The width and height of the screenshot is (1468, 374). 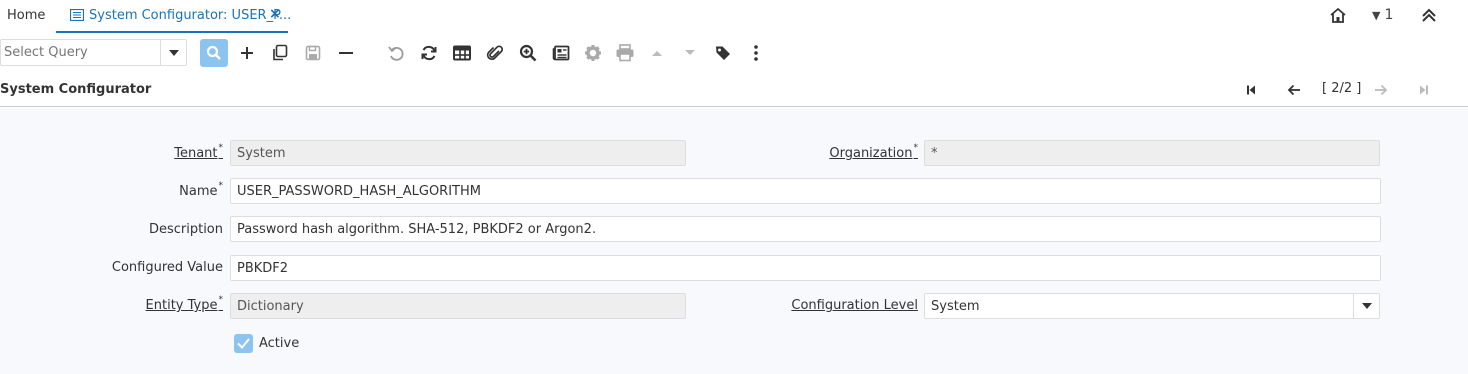 What do you see at coordinates (458, 153) in the screenshot?
I see `tenant-field: System` at bounding box center [458, 153].